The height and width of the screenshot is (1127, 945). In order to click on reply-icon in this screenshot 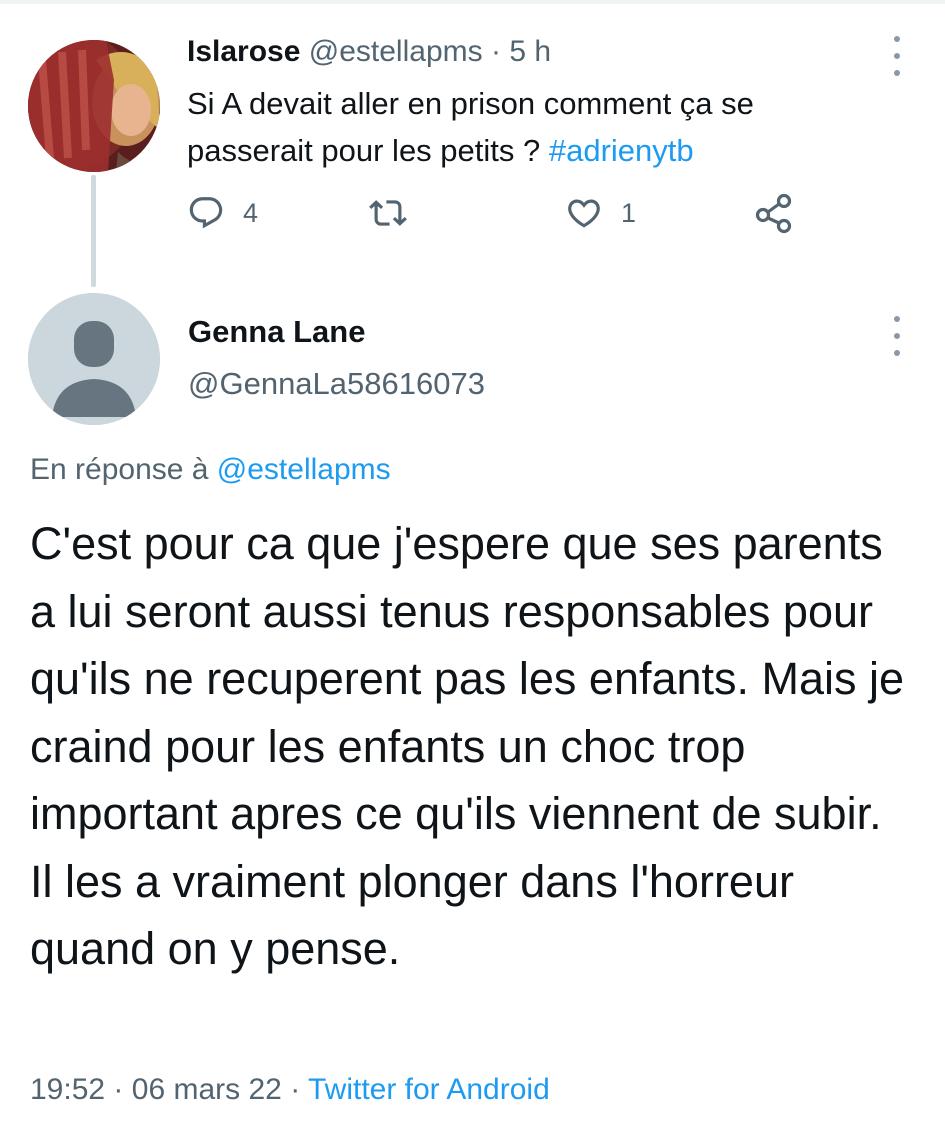, I will do `click(206, 213)`.